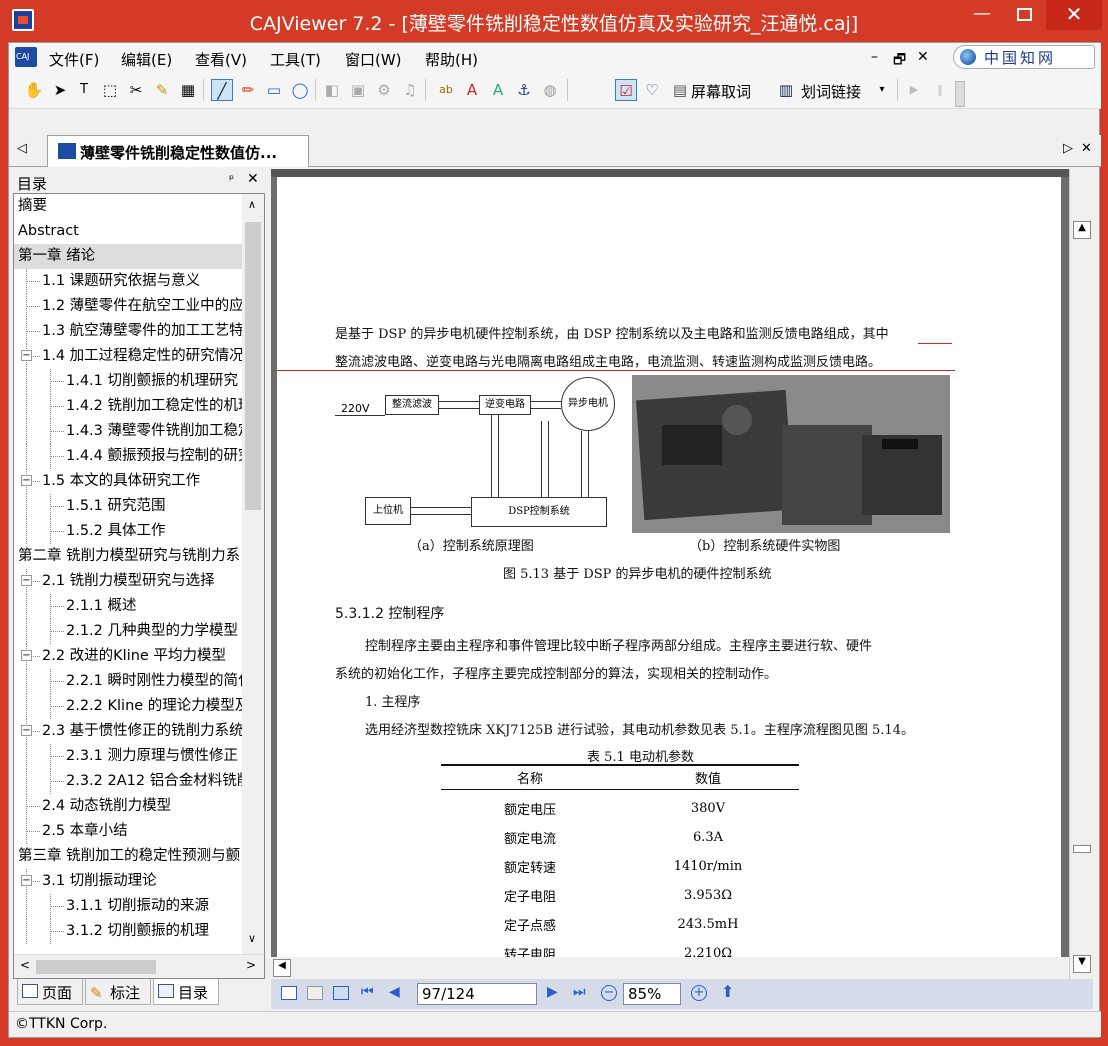 The image size is (1108, 1046). I want to click on gear-icon: ⚙, so click(384, 90).